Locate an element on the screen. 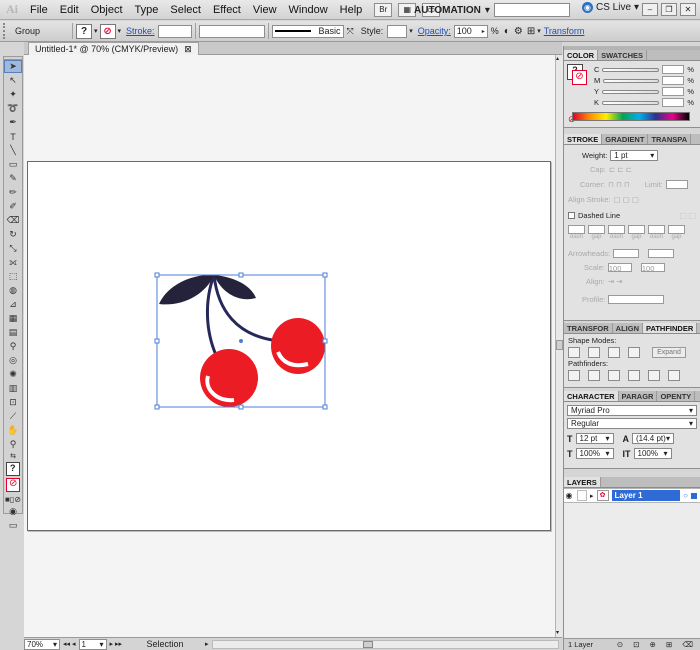  line-tool-icon: ╲ is located at coordinates (13, 150).